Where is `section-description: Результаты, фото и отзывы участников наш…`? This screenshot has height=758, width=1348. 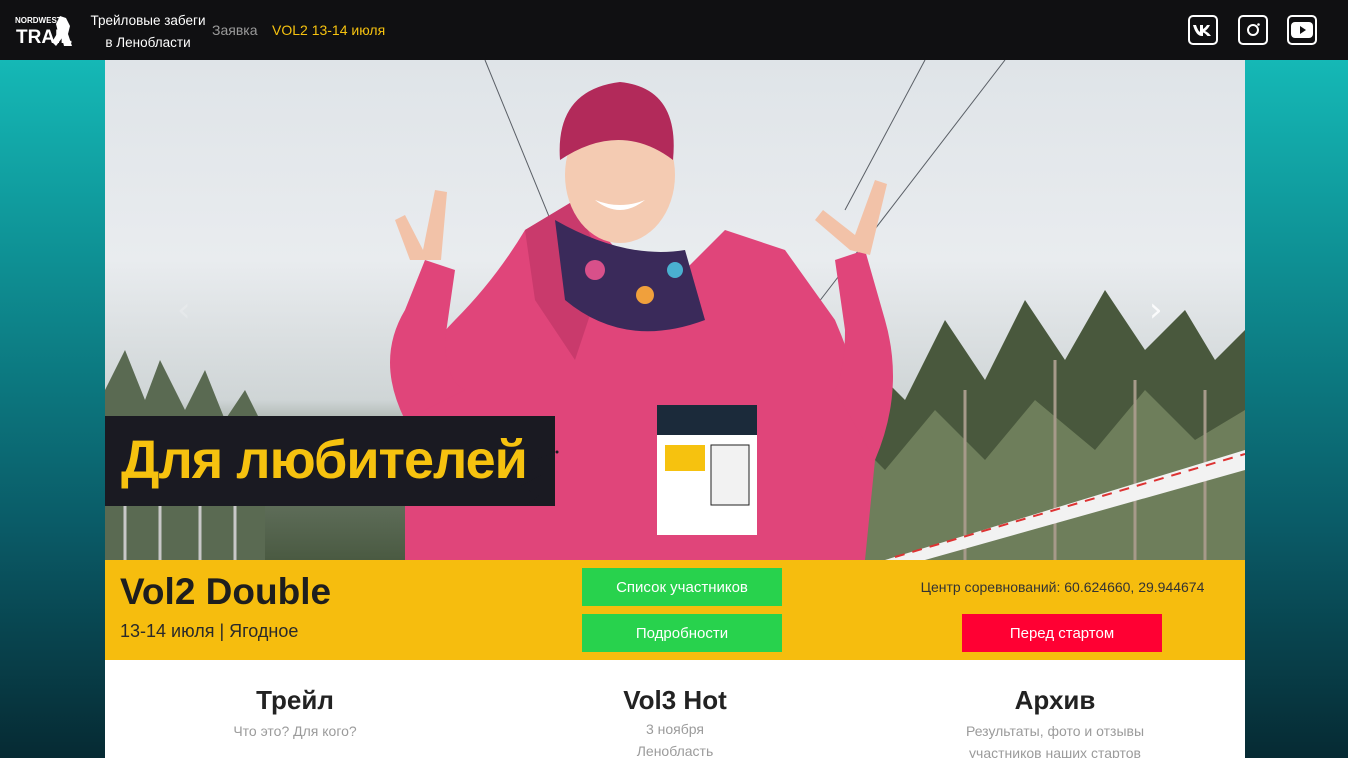 section-description: Результаты, фото и отзывы участников наш… is located at coordinates (1055, 739).